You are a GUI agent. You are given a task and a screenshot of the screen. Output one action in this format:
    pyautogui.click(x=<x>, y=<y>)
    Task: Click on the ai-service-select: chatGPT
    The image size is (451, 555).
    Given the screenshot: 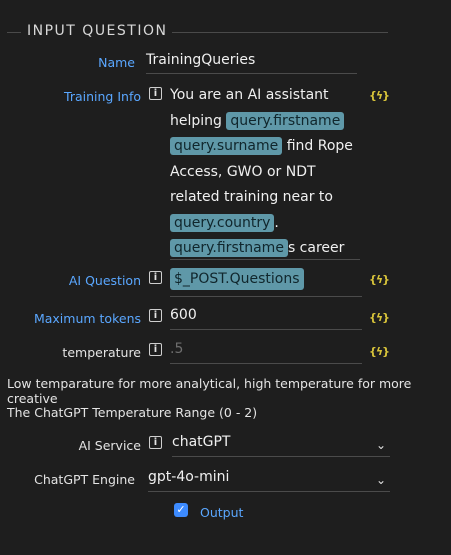 What is the action you would take?
    pyautogui.click(x=281, y=445)
    